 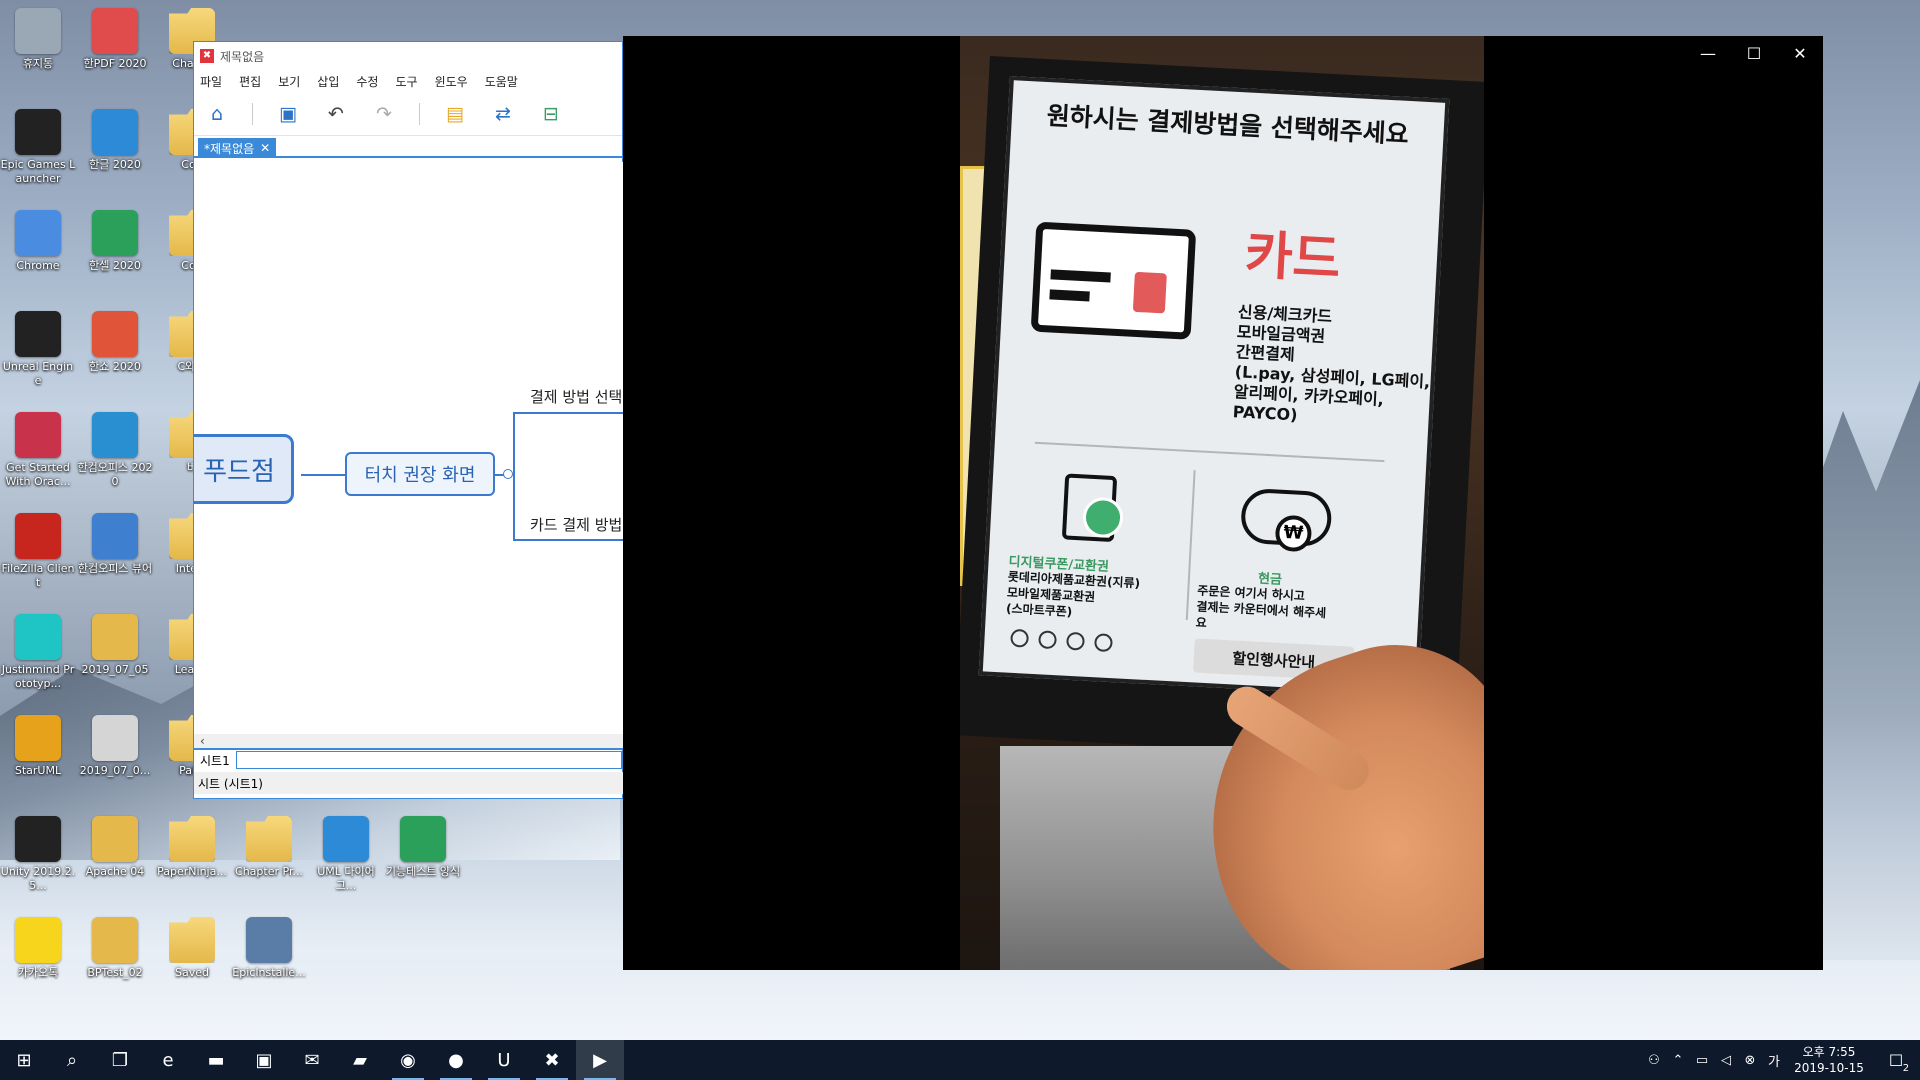 I want to click on hancom-office-icon, so click(x=115, y=435).